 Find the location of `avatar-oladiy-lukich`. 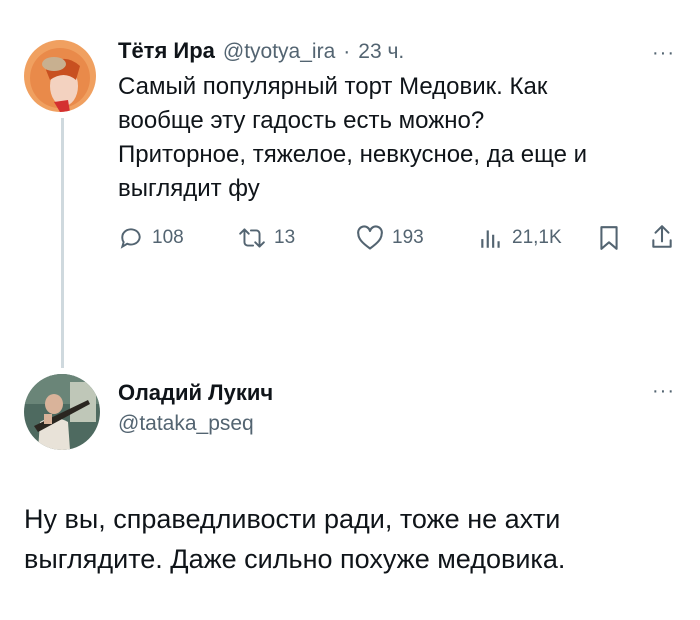

avatar-oladiy-lukich is located at coordinates (62, 412).